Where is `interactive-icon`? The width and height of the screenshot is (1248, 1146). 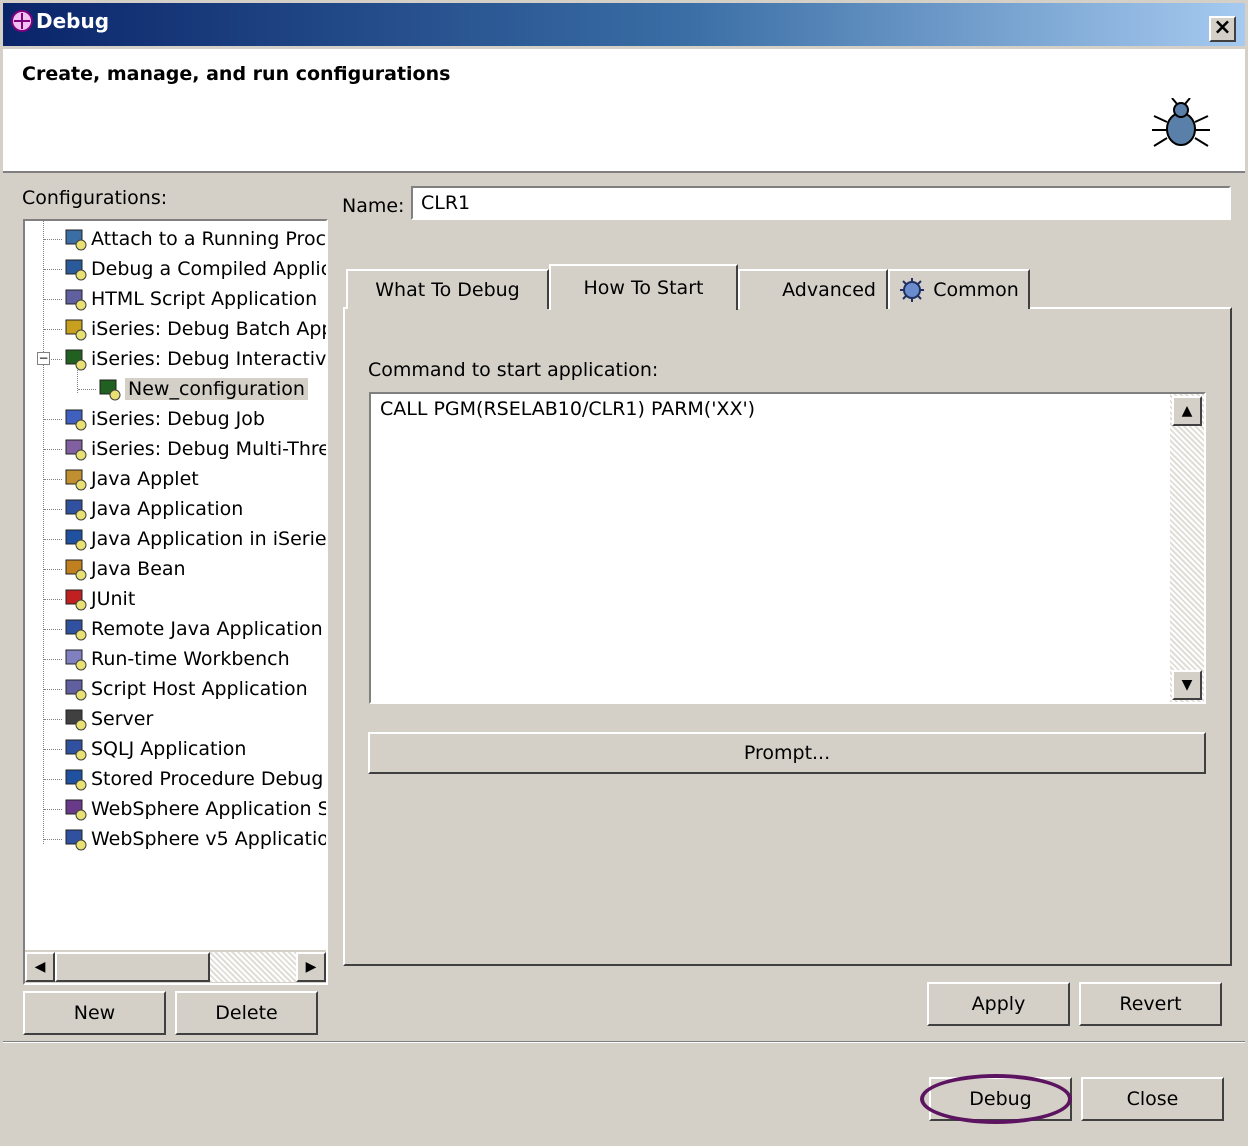
interactive-icon is located at coordinates (76, 360).